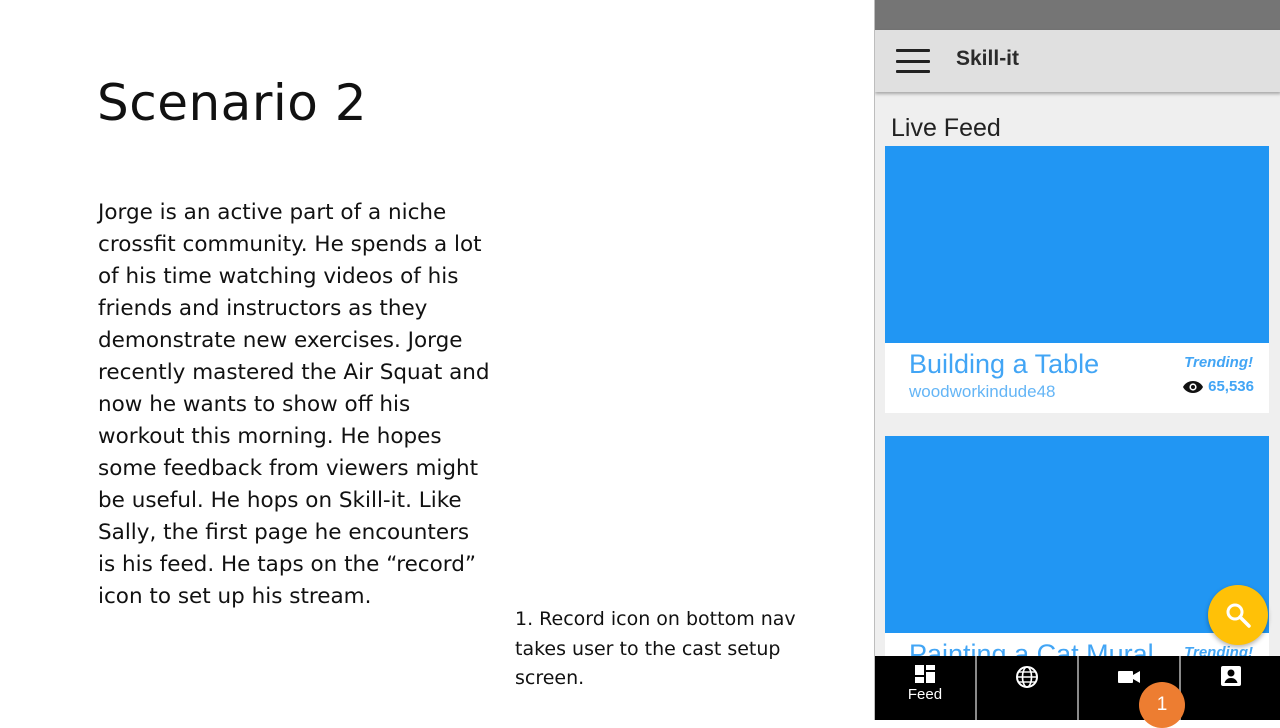  What do you see at coordinates (1077, 244) in the screenshot?
I see `card-thumbnail` at bounding box center [1077, 244].